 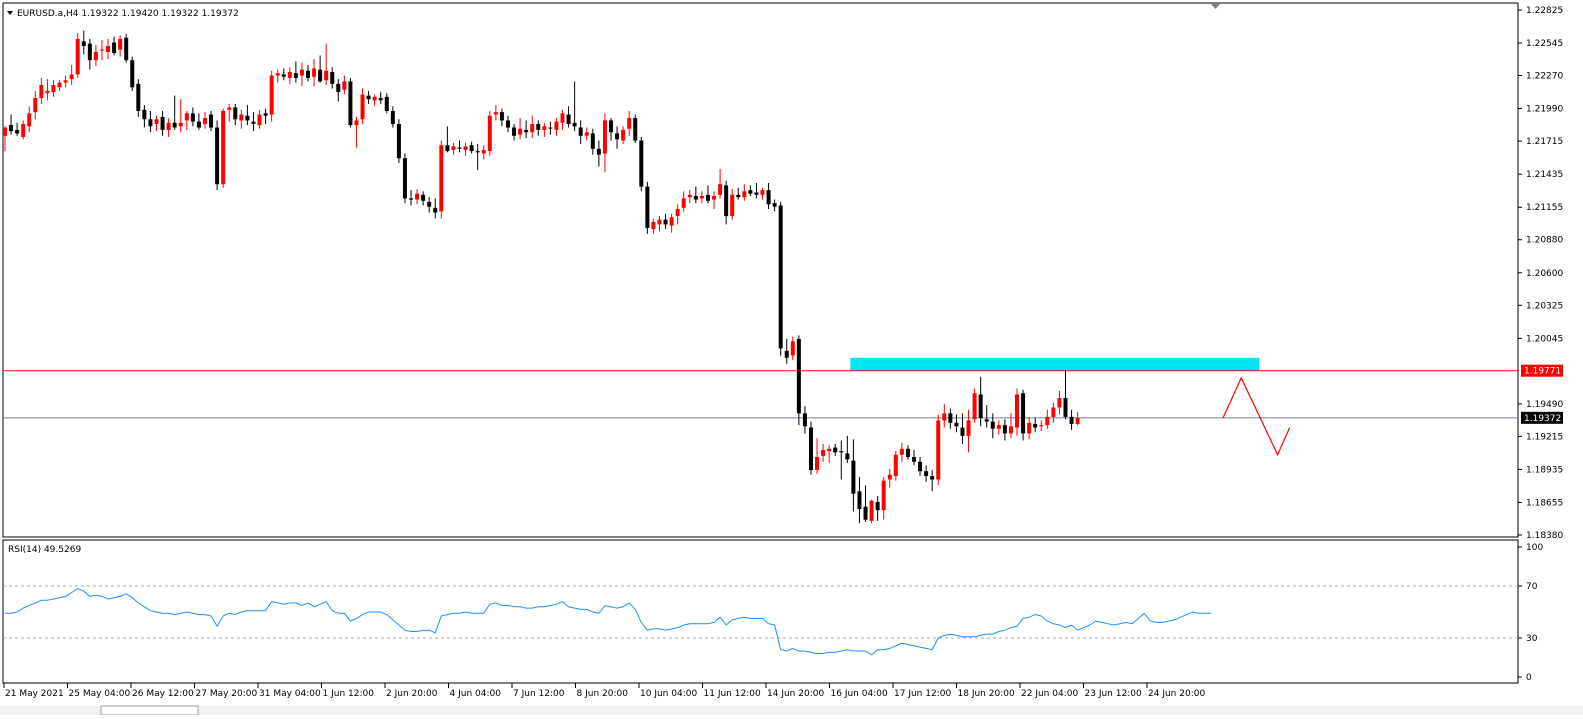 I want to click on supply-zone, so click(x=1055, y=364).